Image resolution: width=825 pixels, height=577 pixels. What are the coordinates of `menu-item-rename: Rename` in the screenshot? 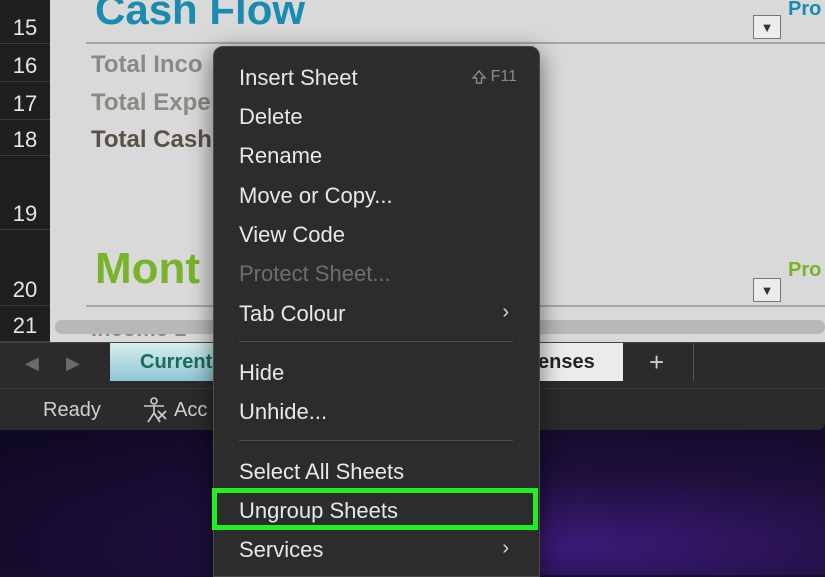 It's located at (376, 156).